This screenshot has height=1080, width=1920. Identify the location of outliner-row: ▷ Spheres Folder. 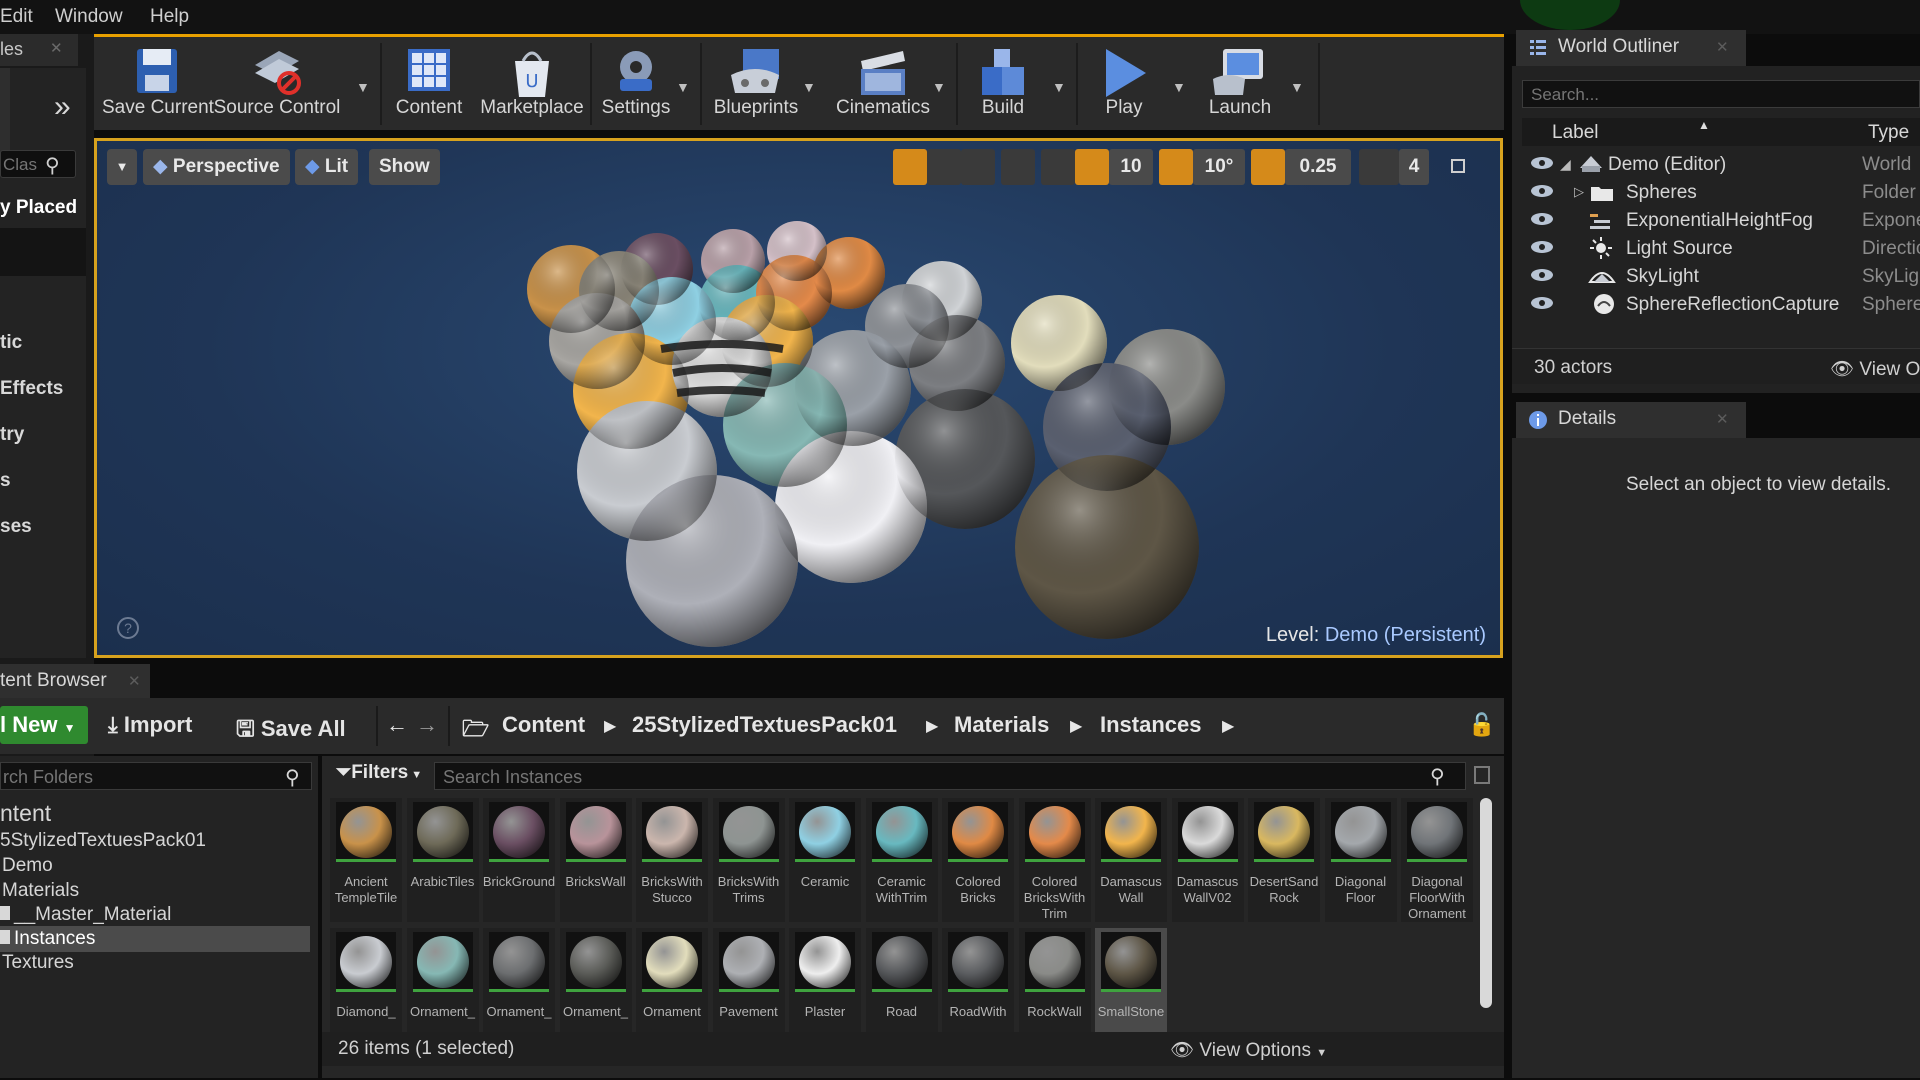
(1721, 192).